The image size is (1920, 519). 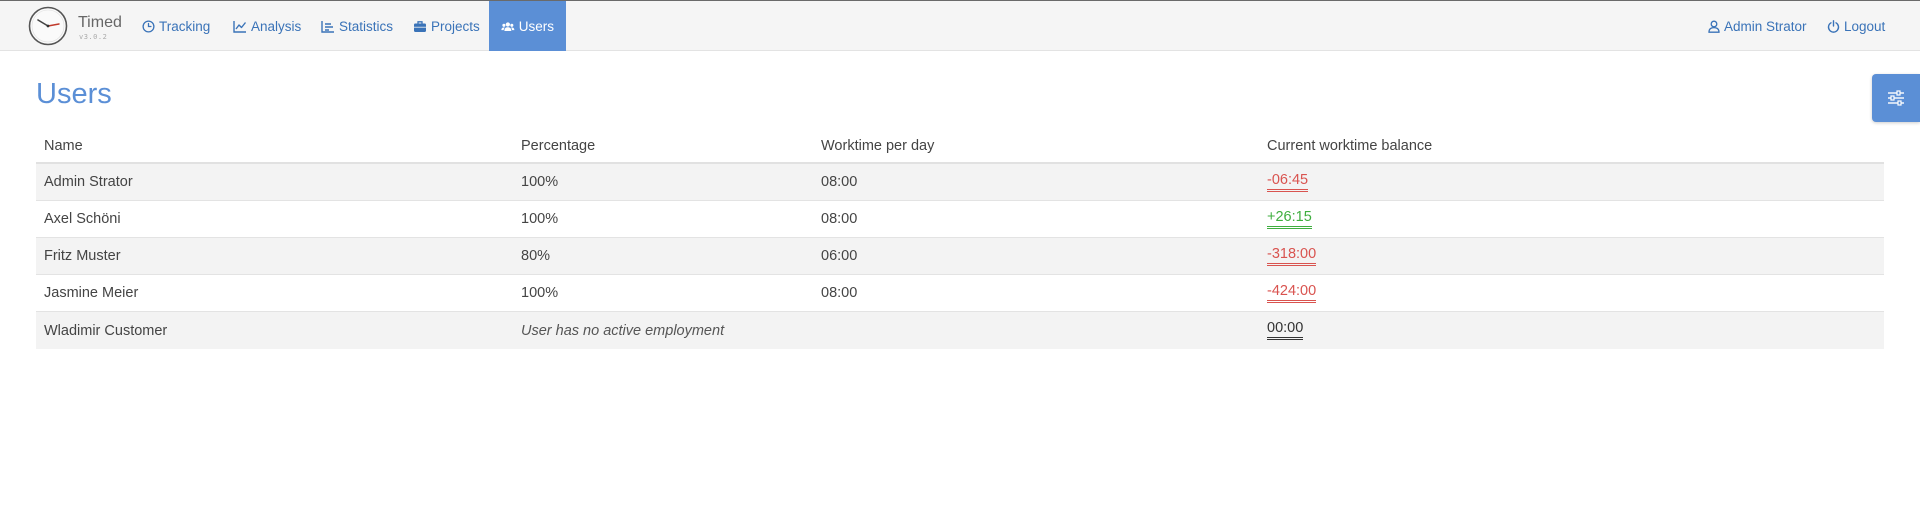 I want to click on filter-toggle-button, so click(x=1896, y=98).